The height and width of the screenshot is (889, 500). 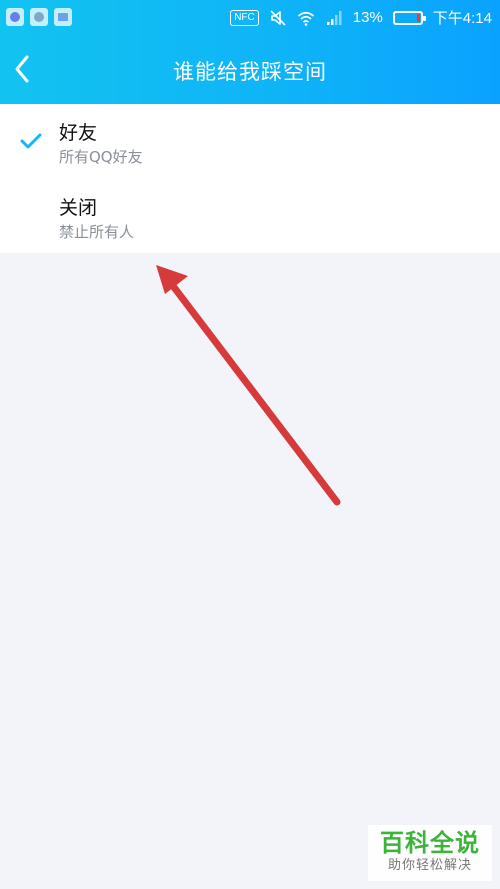 I want to click on option-label: 好友, so click(x=78, y=133).